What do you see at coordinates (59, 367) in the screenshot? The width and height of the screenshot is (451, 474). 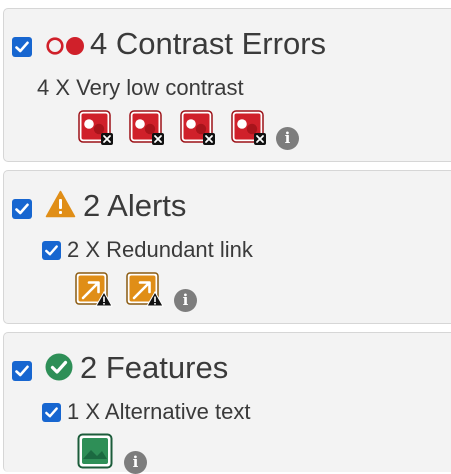 I see `check-circle-icon` at bounding box center [59, 367].